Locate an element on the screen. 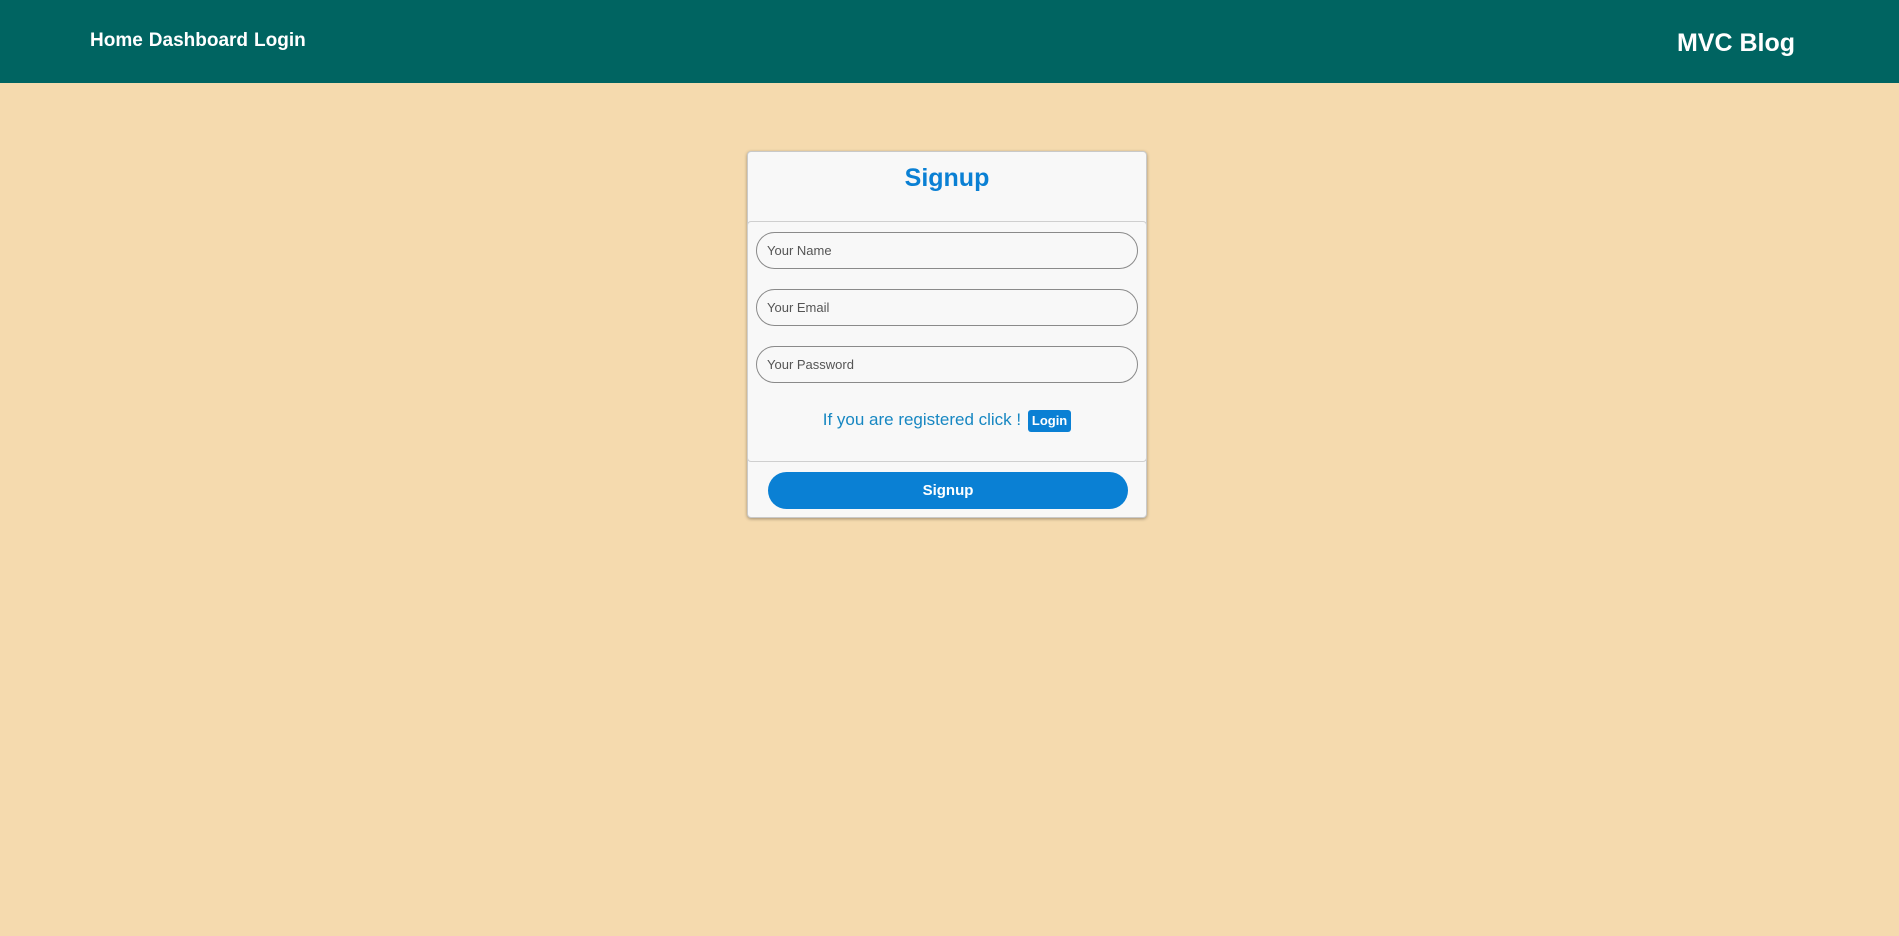 This screenshot has width=1899, height=936. card-header: Signup is located at coordinates (947, 187).